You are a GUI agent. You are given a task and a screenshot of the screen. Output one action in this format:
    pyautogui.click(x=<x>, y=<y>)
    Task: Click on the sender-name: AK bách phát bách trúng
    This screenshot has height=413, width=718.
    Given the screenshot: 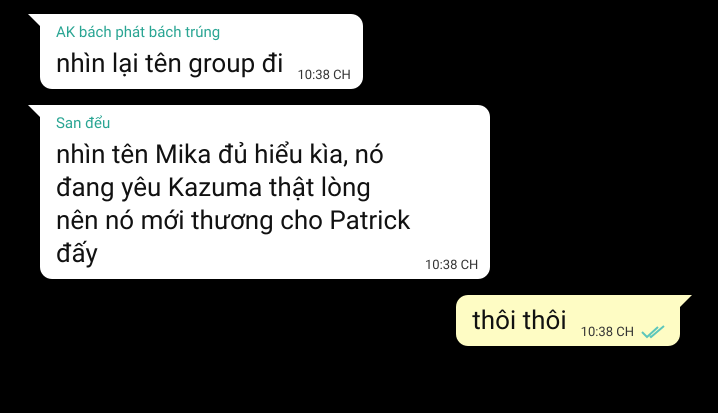 What is the action you would take?
    pyautogui.click(x=139, y=32)
    